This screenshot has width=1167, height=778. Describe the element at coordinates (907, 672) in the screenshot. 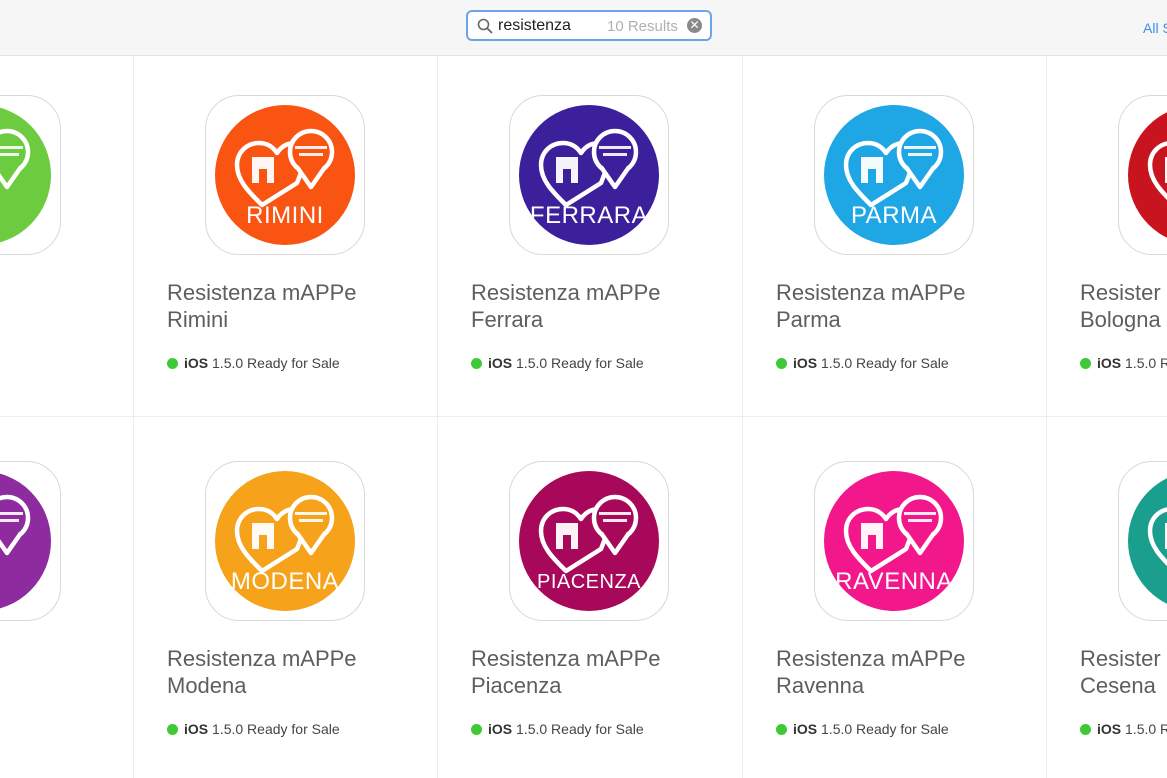

I see `app-title: Resistenza mAPPe Ravenna` at that location.